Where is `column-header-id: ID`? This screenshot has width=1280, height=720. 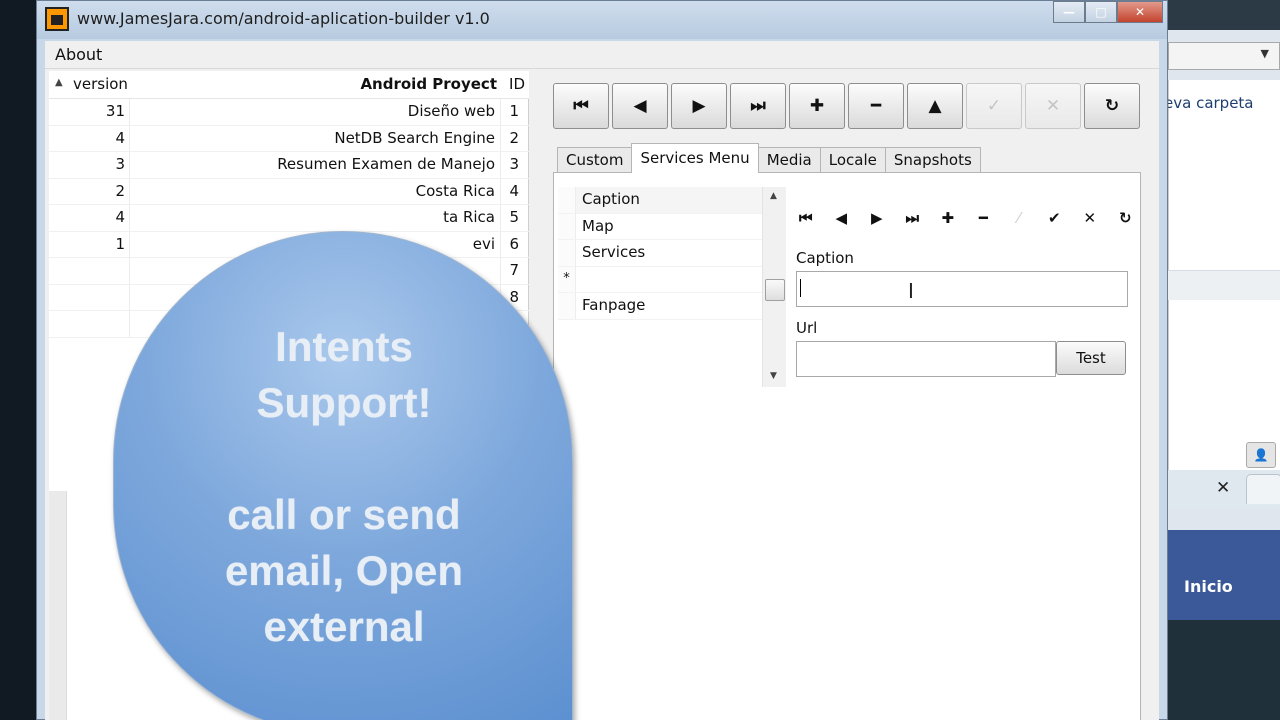
column-header-id: ID is located at coordinates (517, 84).